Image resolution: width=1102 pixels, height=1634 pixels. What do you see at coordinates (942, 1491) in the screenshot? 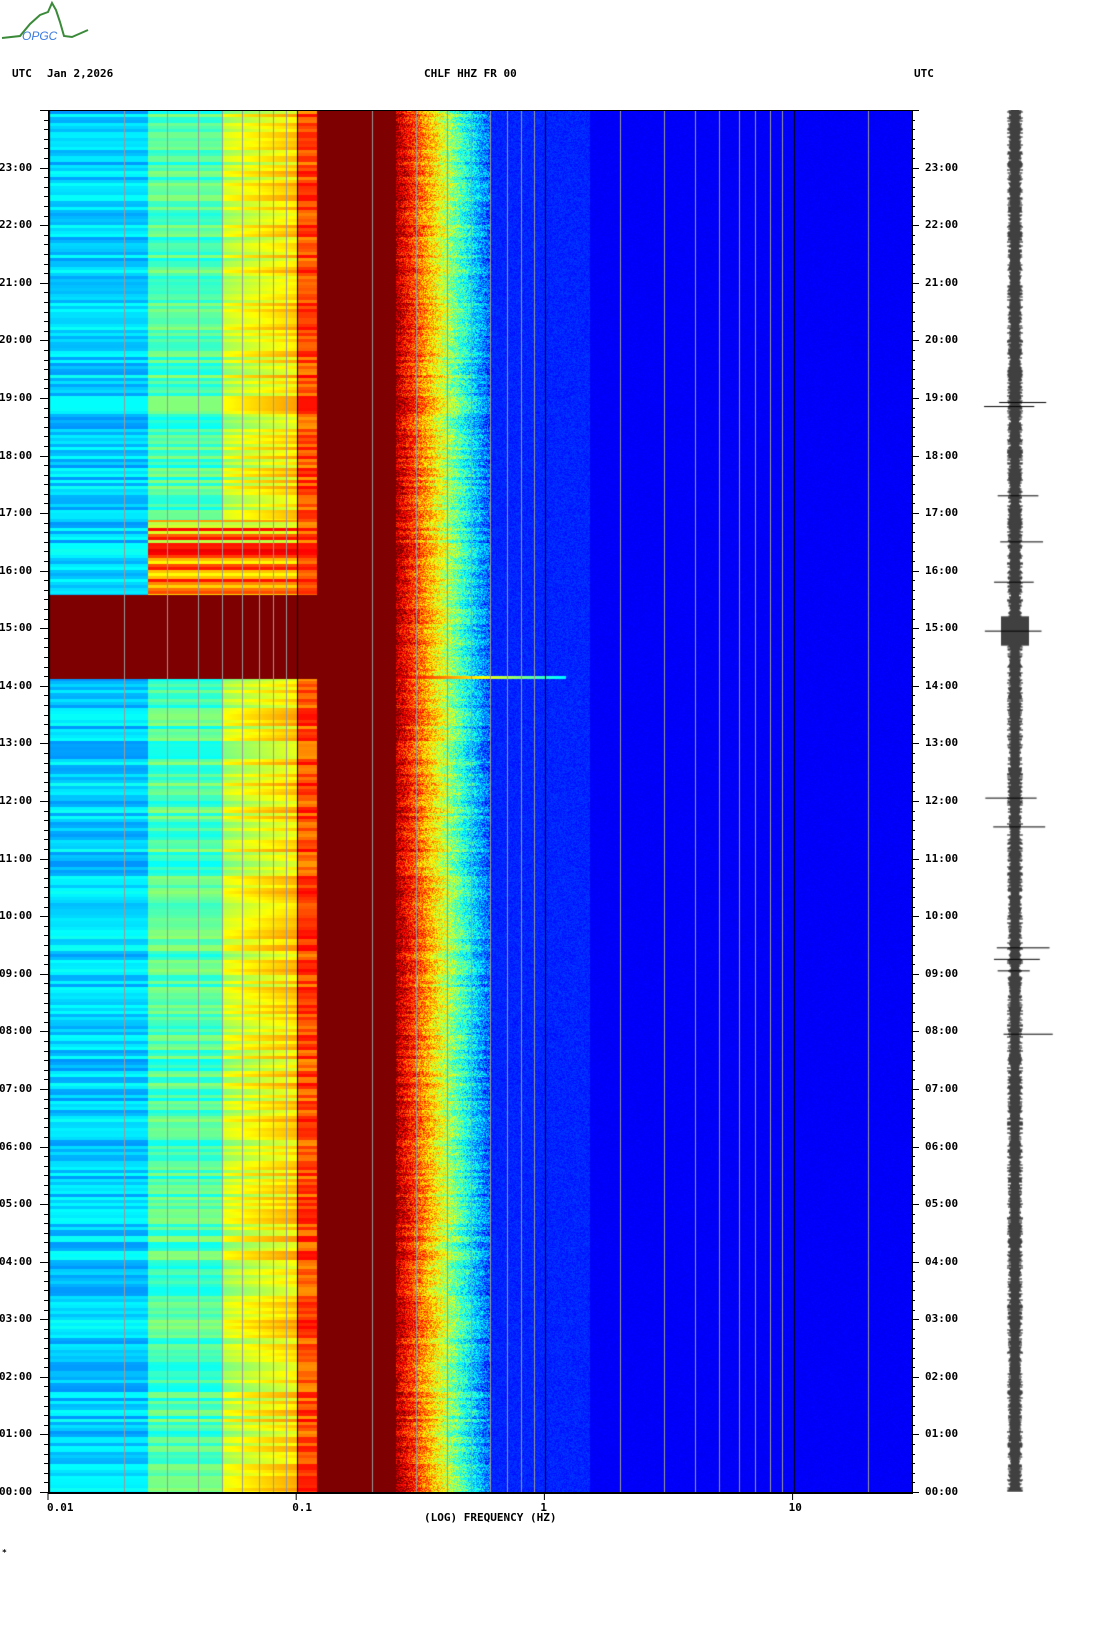
I see `y-tick-label-right: 00:00` at bounding box center [942, 1491].